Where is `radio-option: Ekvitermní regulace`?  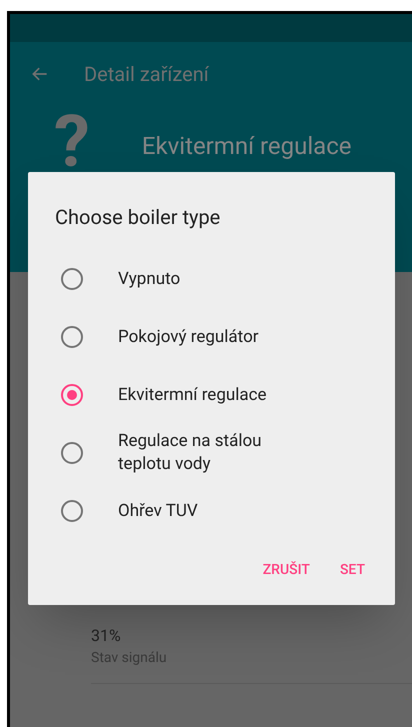
radio-option: Ekvitermní regulace is located at coordinates (211, 395).